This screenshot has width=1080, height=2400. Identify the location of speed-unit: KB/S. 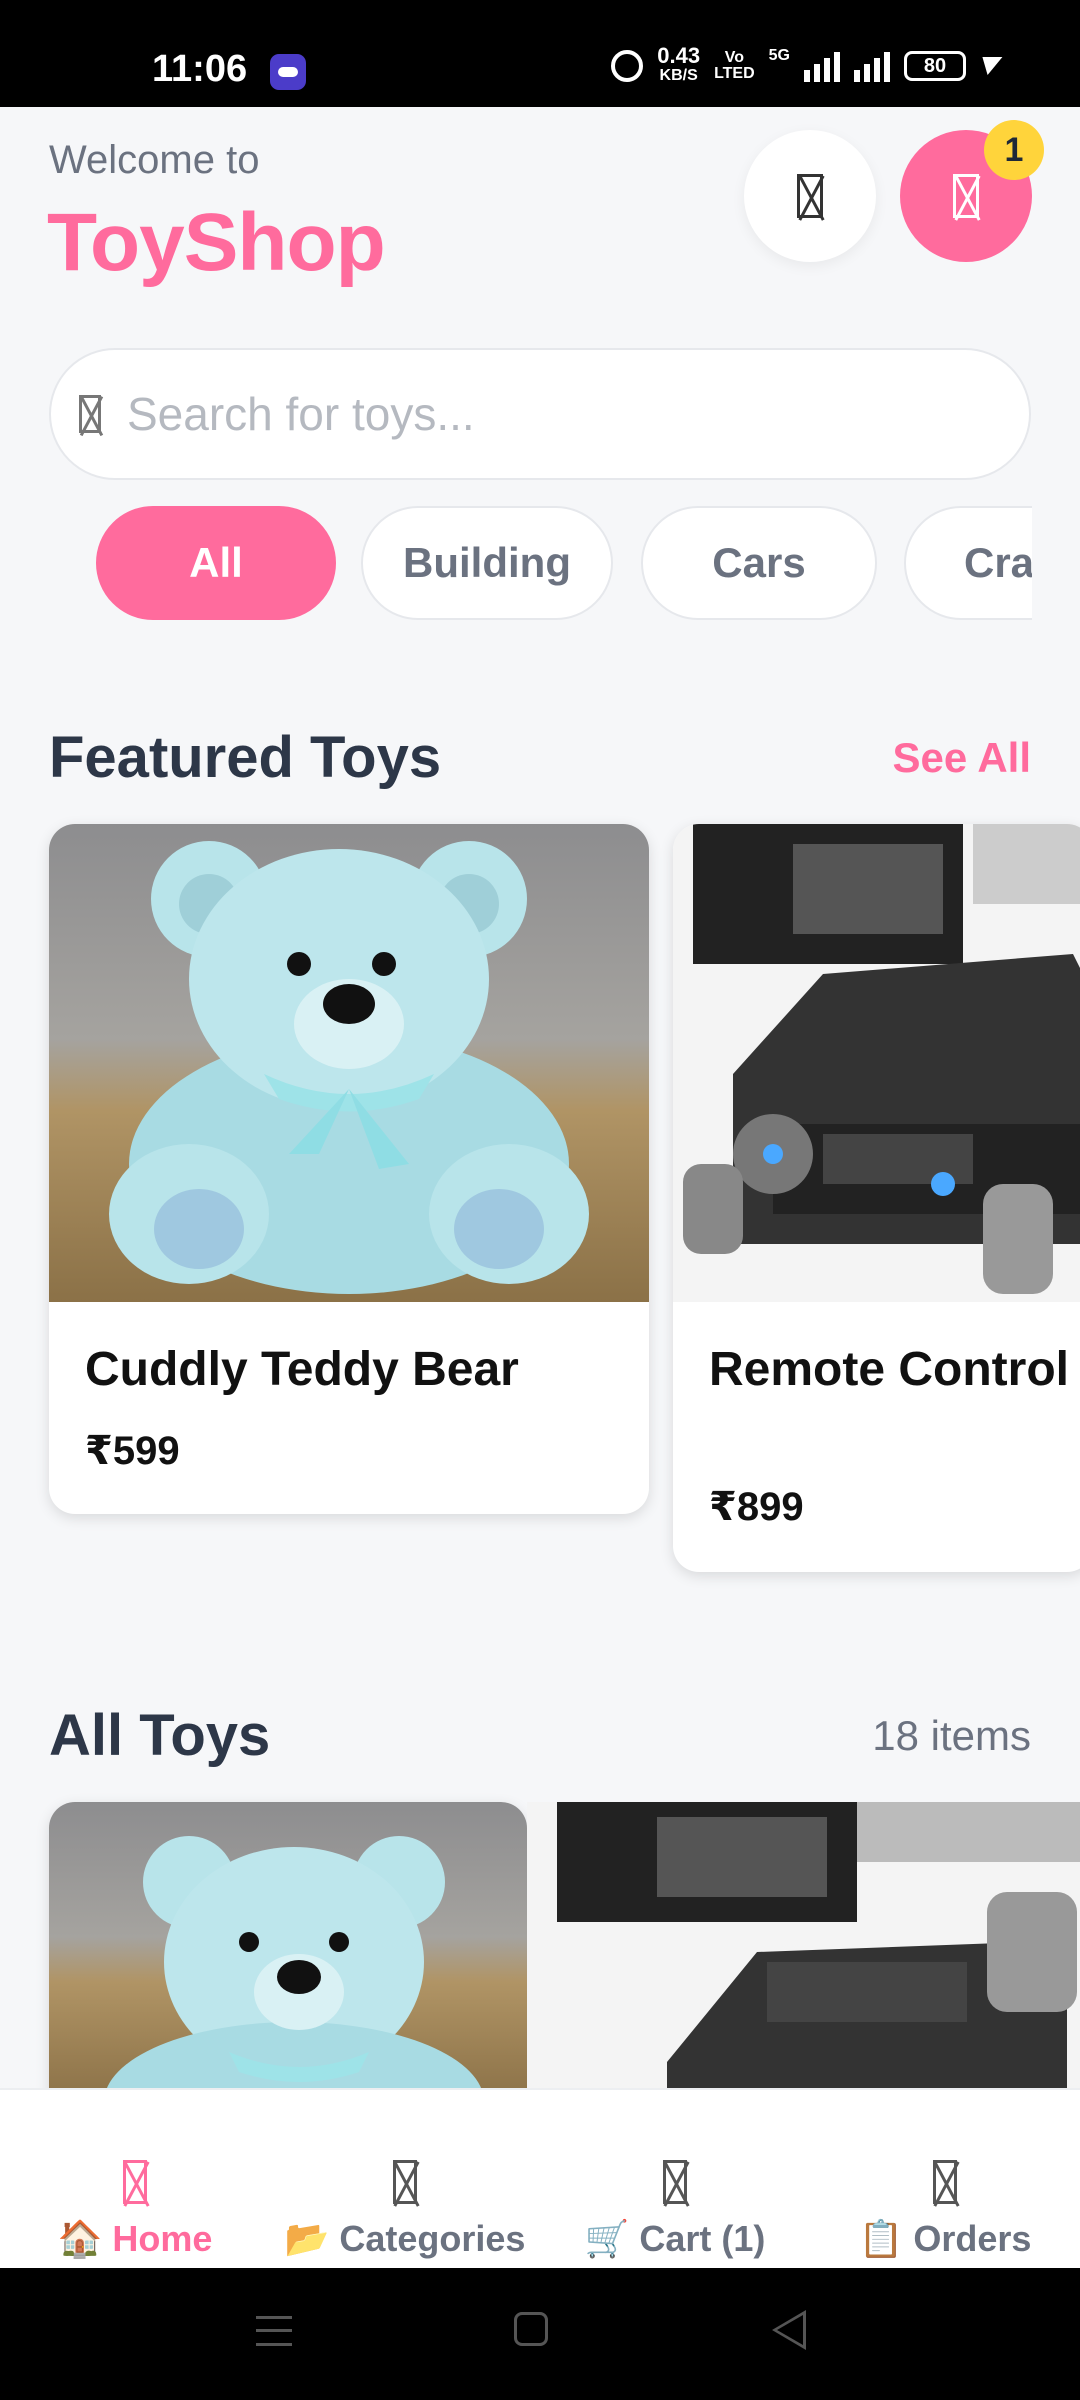
(678, 75).